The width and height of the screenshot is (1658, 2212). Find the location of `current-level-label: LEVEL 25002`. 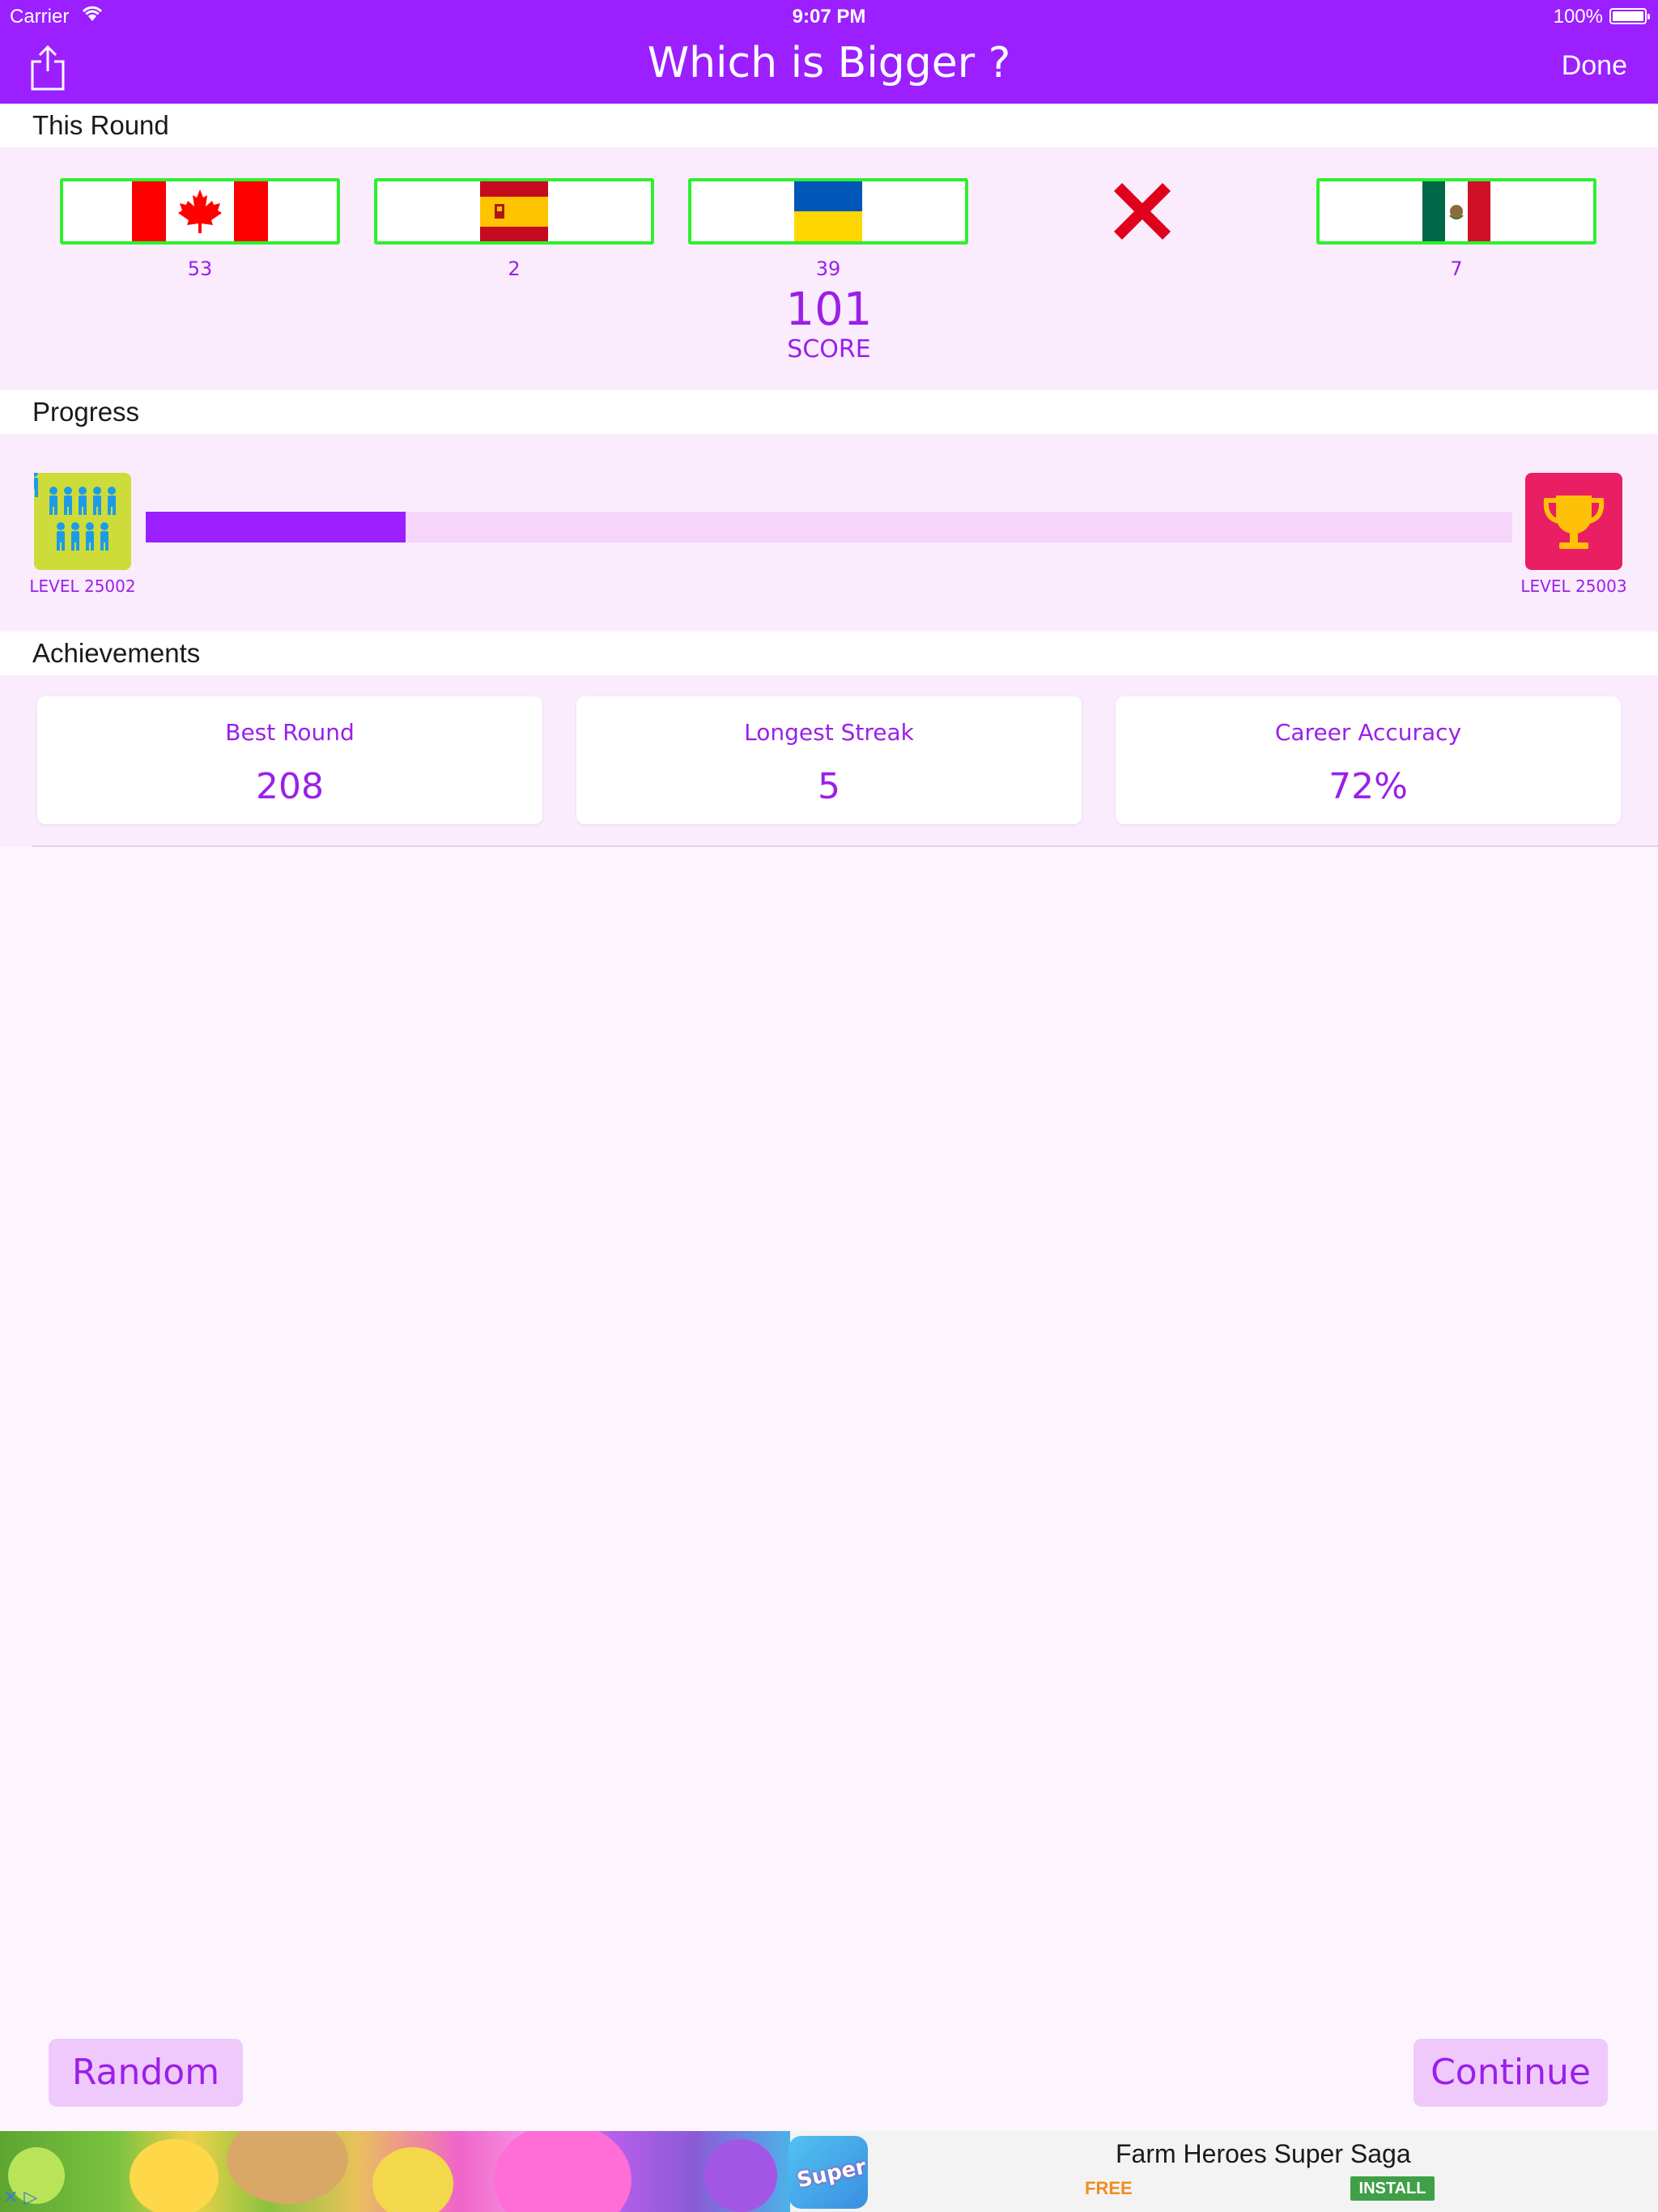

current-level-label: LEVEL 25002 is located at coordinates (82, 586).